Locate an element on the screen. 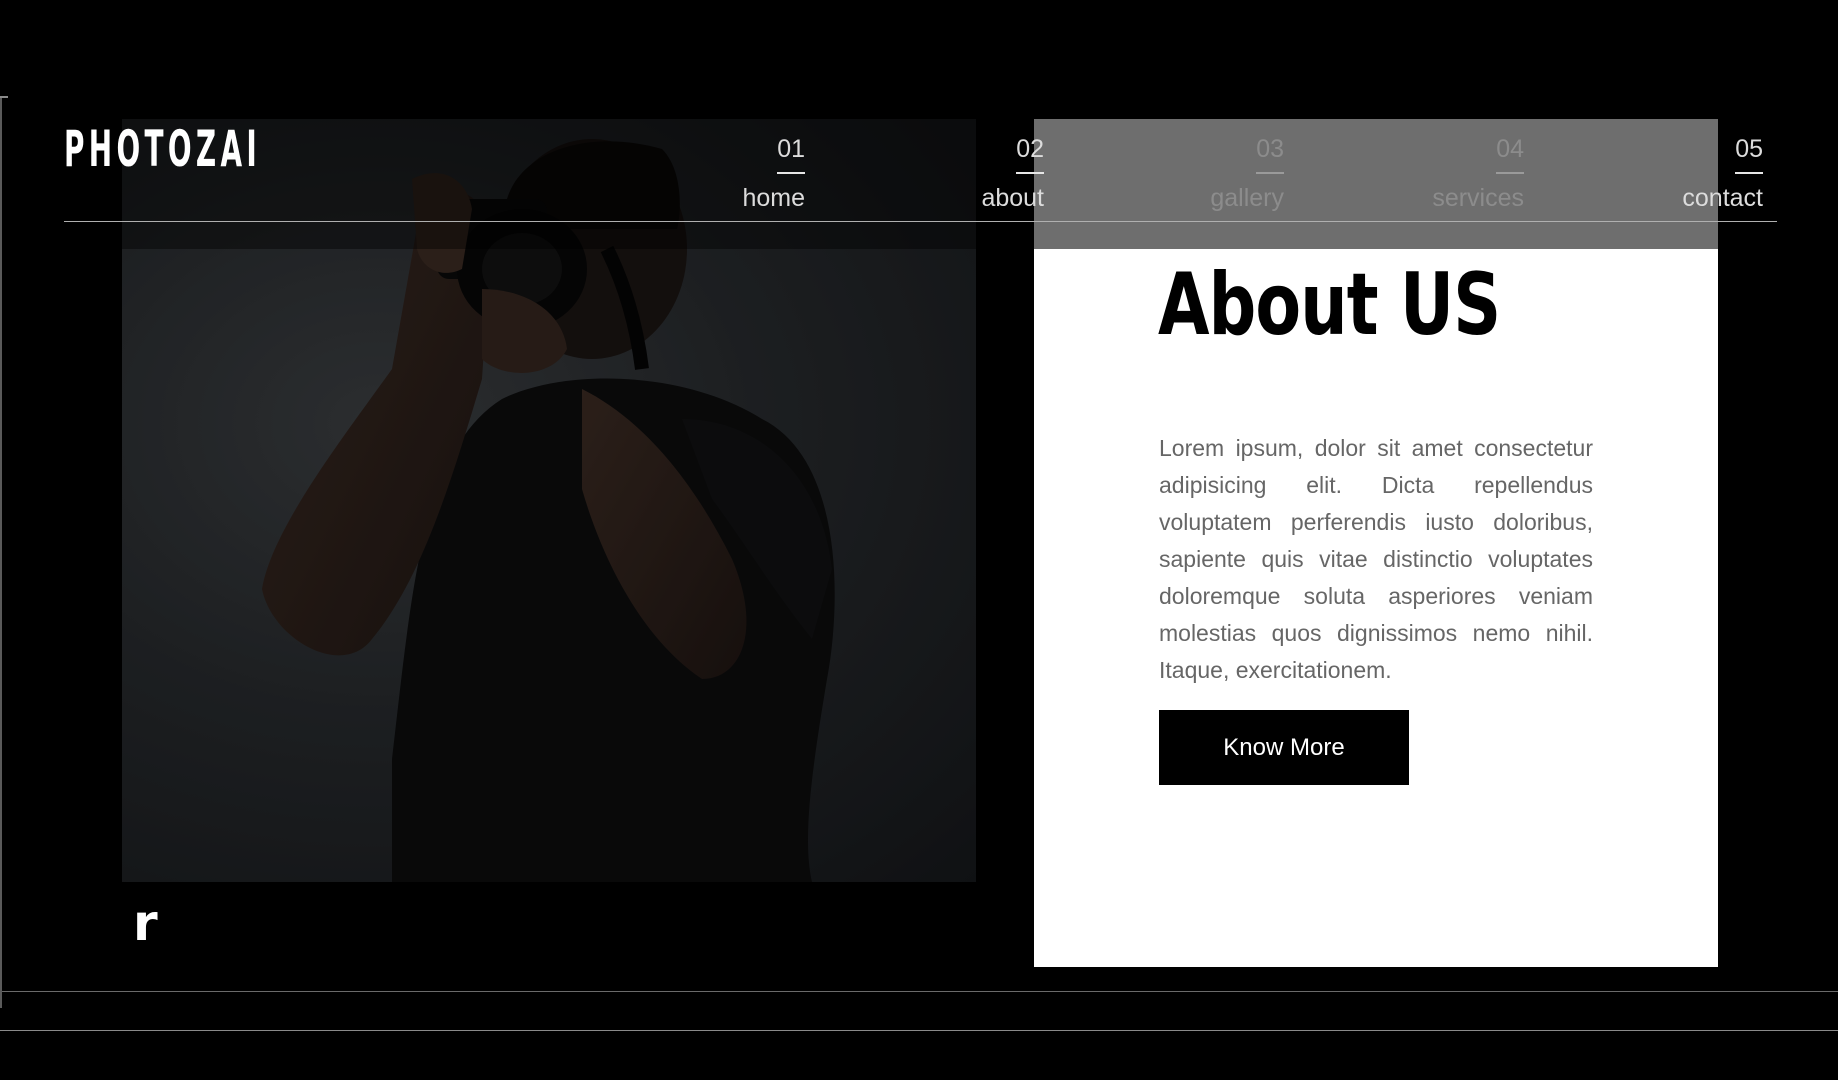 The width and height of the screenshot is (1838, 1080). nav-number: 03 is located at coordinates (1270, 153).